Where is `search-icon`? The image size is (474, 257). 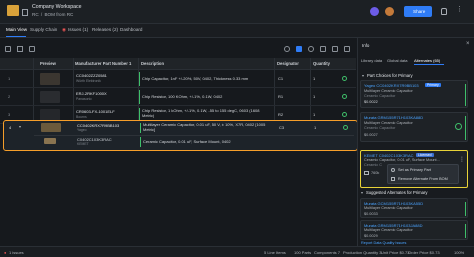 search-icon is located at coordinates (311, 49).